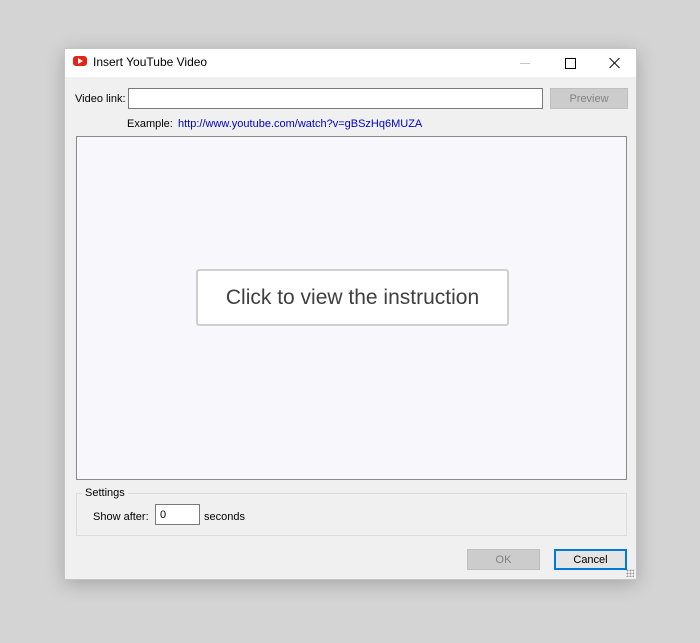 The width and height of the screenshot is (700, 643). Describe the element at coordinates (503, 559) in the screenshot. I see `ok-button: OK` at that location.